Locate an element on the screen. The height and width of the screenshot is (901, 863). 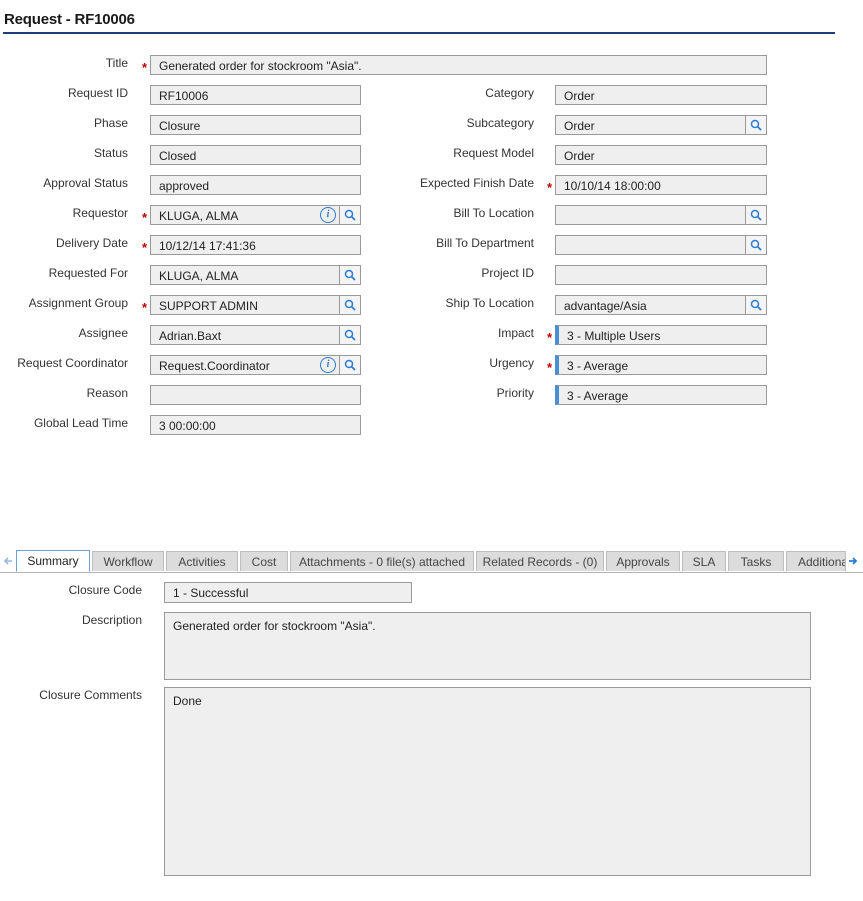
approval-status-field: approved is located at coordinates (255, 185).